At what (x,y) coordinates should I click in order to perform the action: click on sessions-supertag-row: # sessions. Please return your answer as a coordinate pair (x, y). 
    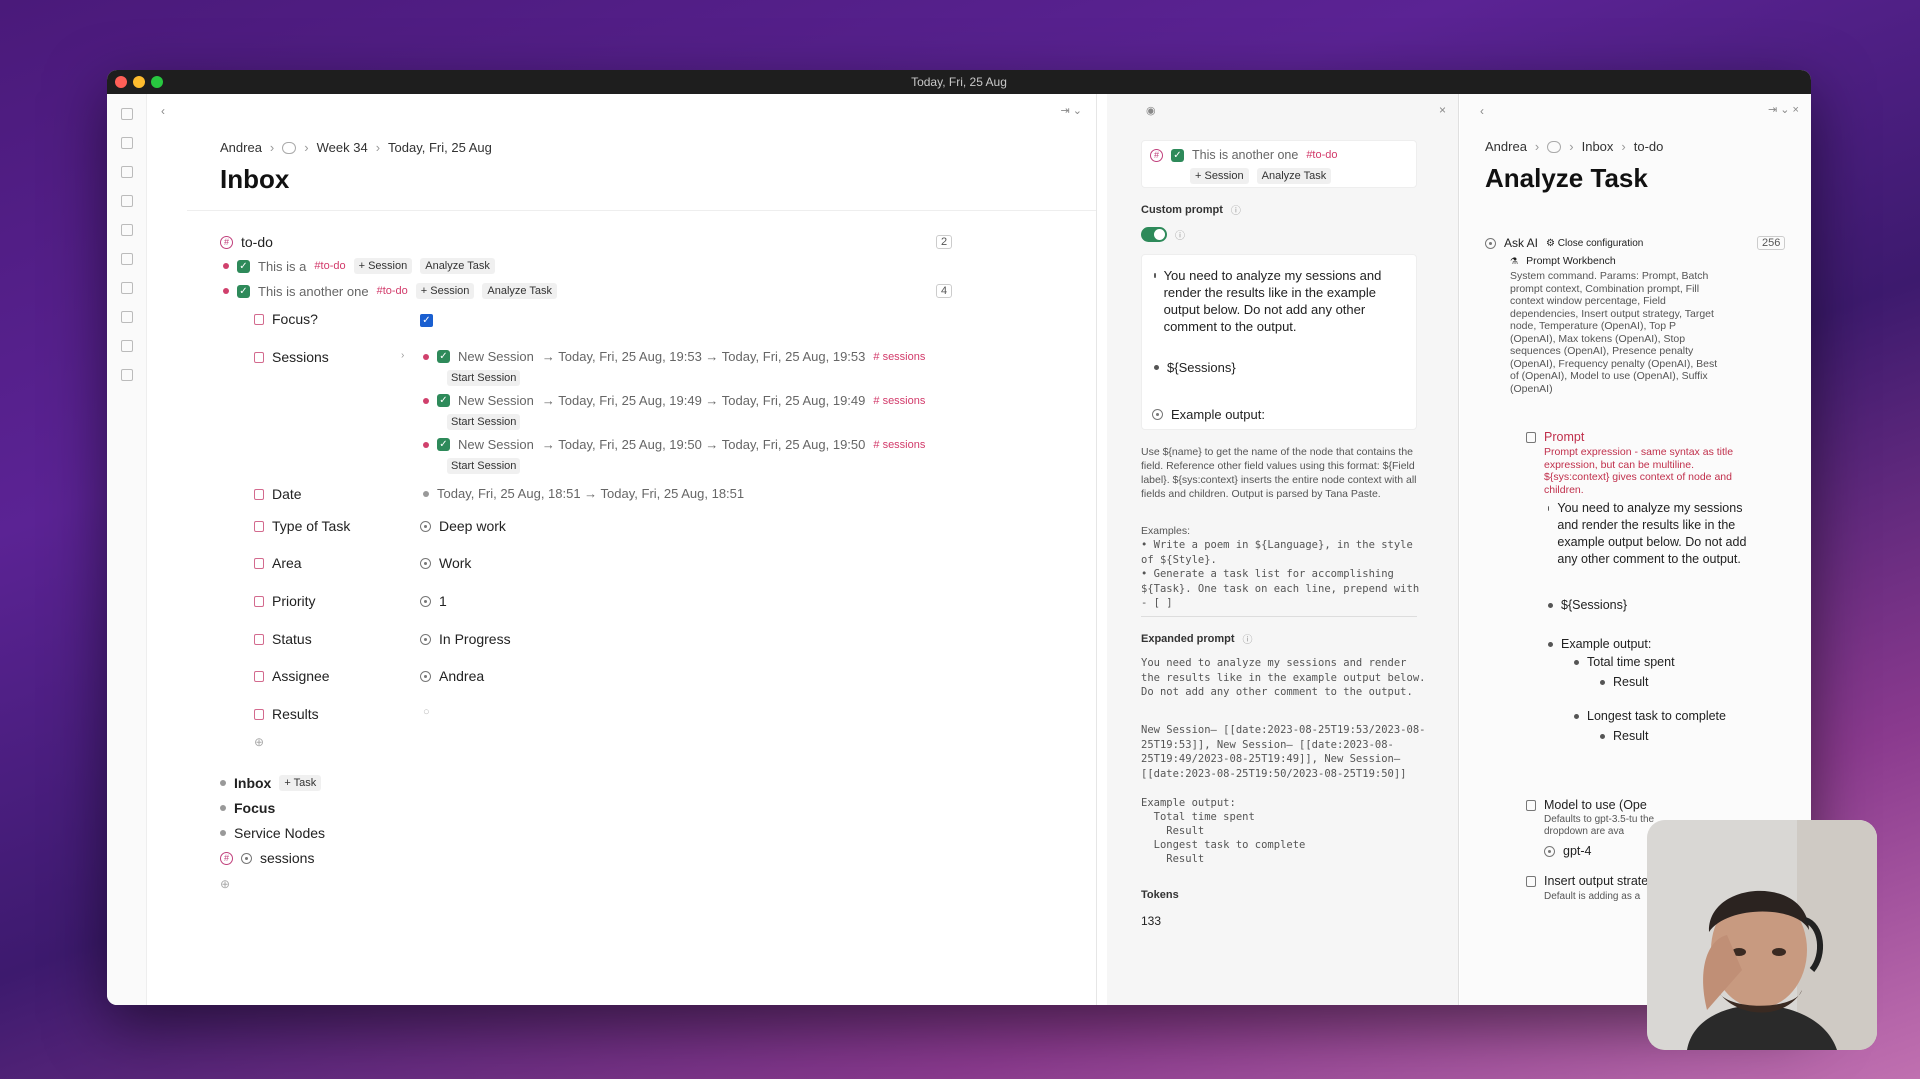
    Looking at the image, I should click on (267, 858).